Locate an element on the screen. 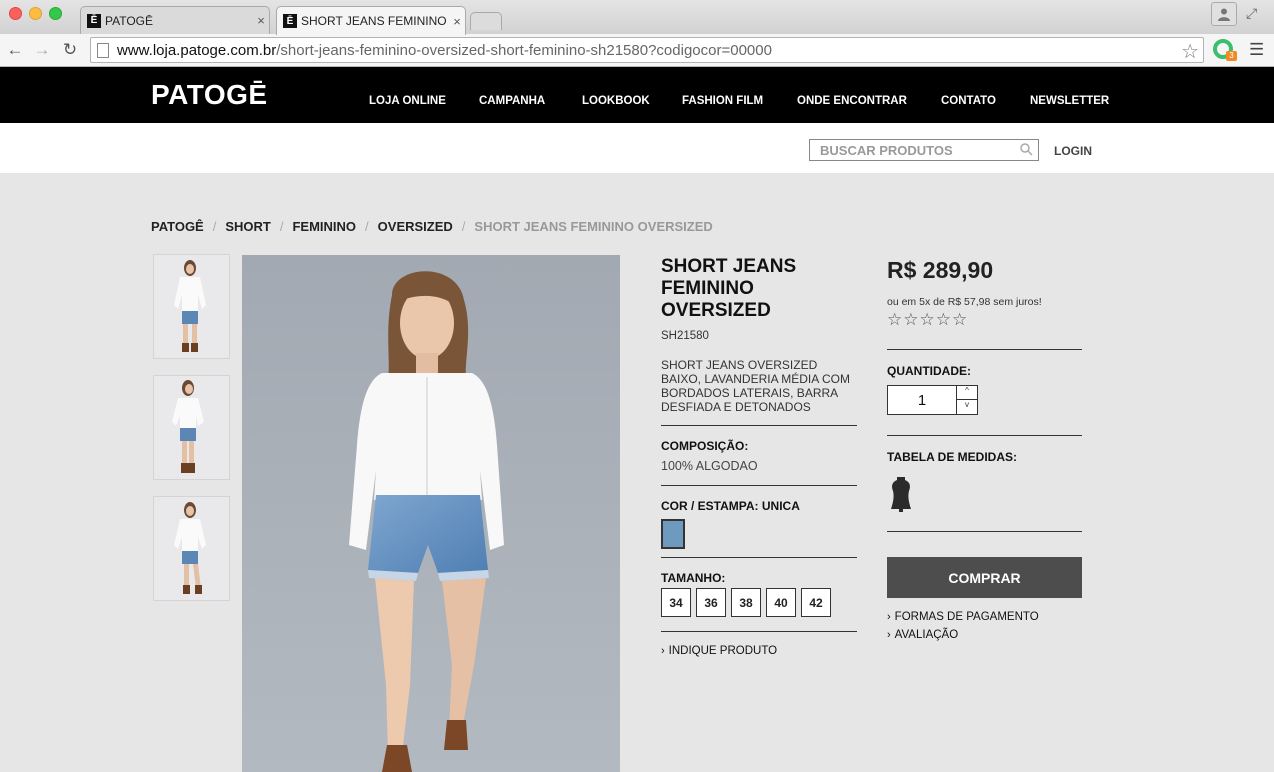 The width and height of the screenshot is (1274, 772). payment-methods-link: › FORMAS DE PAGAMENTO is located at coordinates (984, 617).